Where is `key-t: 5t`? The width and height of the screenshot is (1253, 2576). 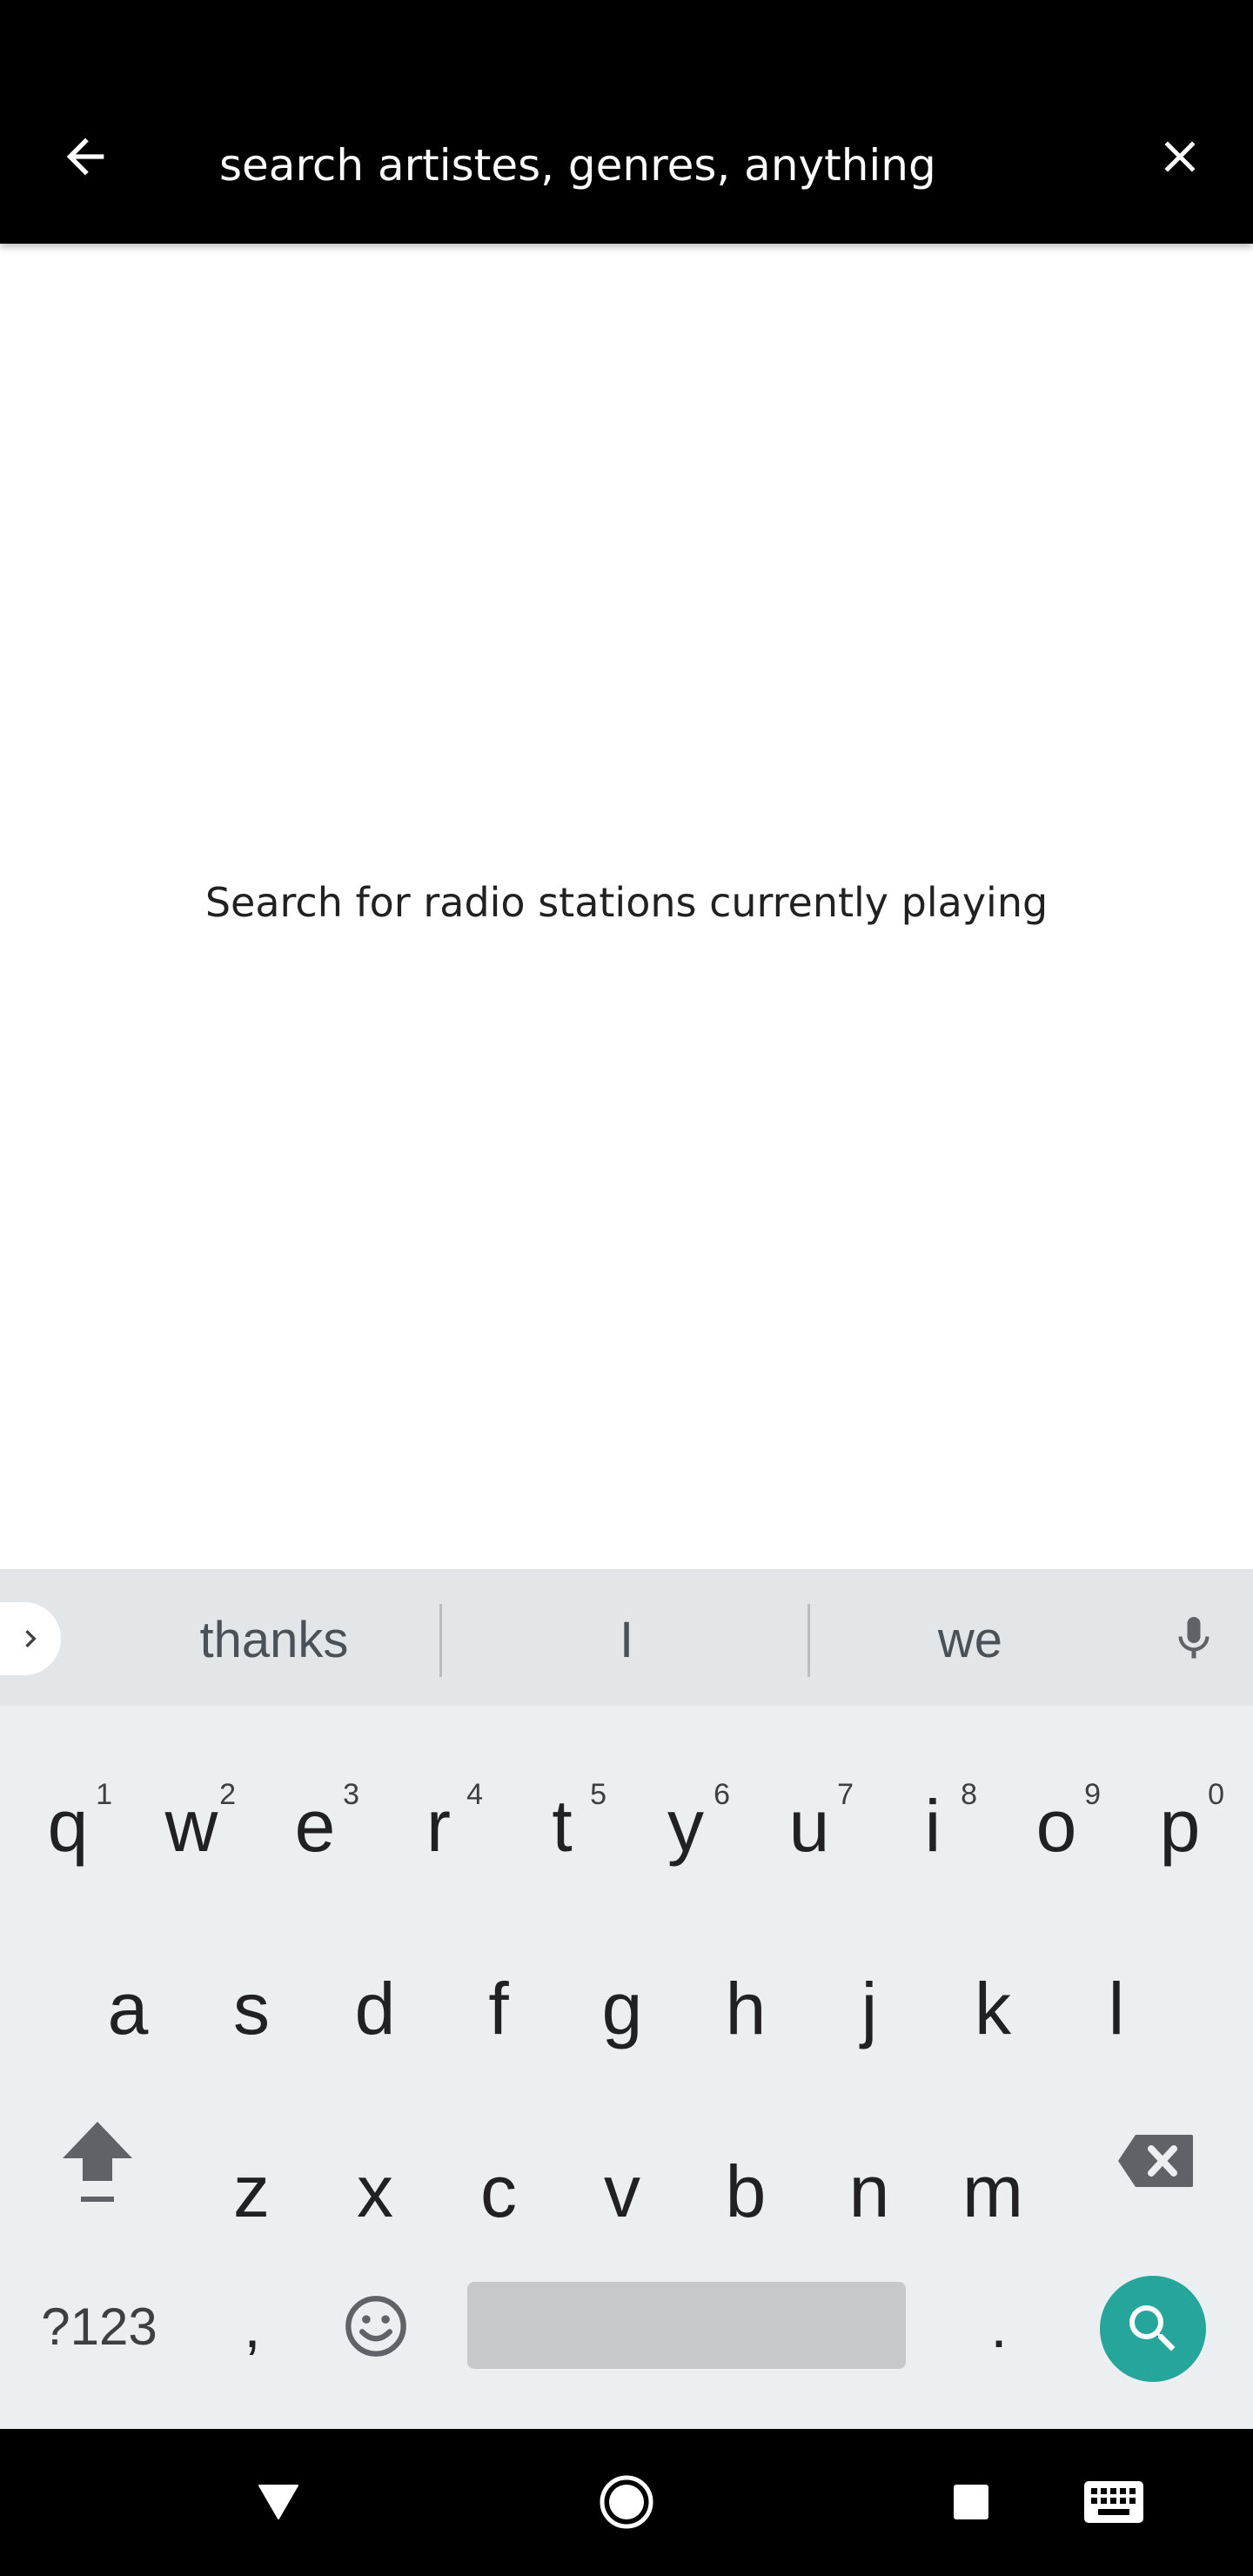
key-t: 5t is located at coordinates (562, 1821).